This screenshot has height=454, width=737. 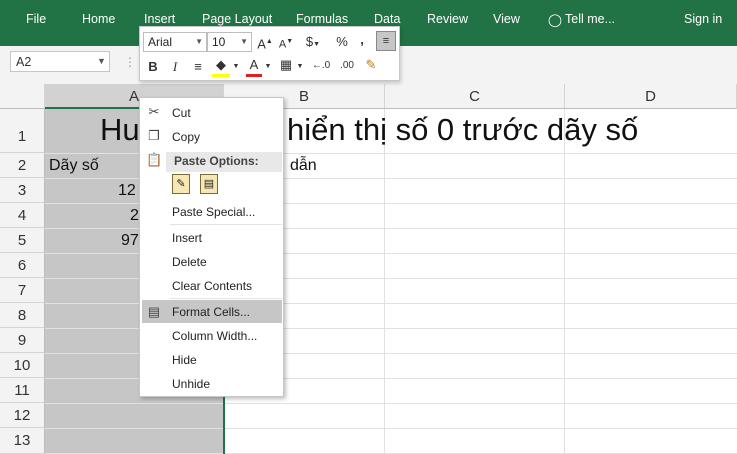 I want to click on formula-bar-grip-icon: ⋮, so click(x=130, y=62).